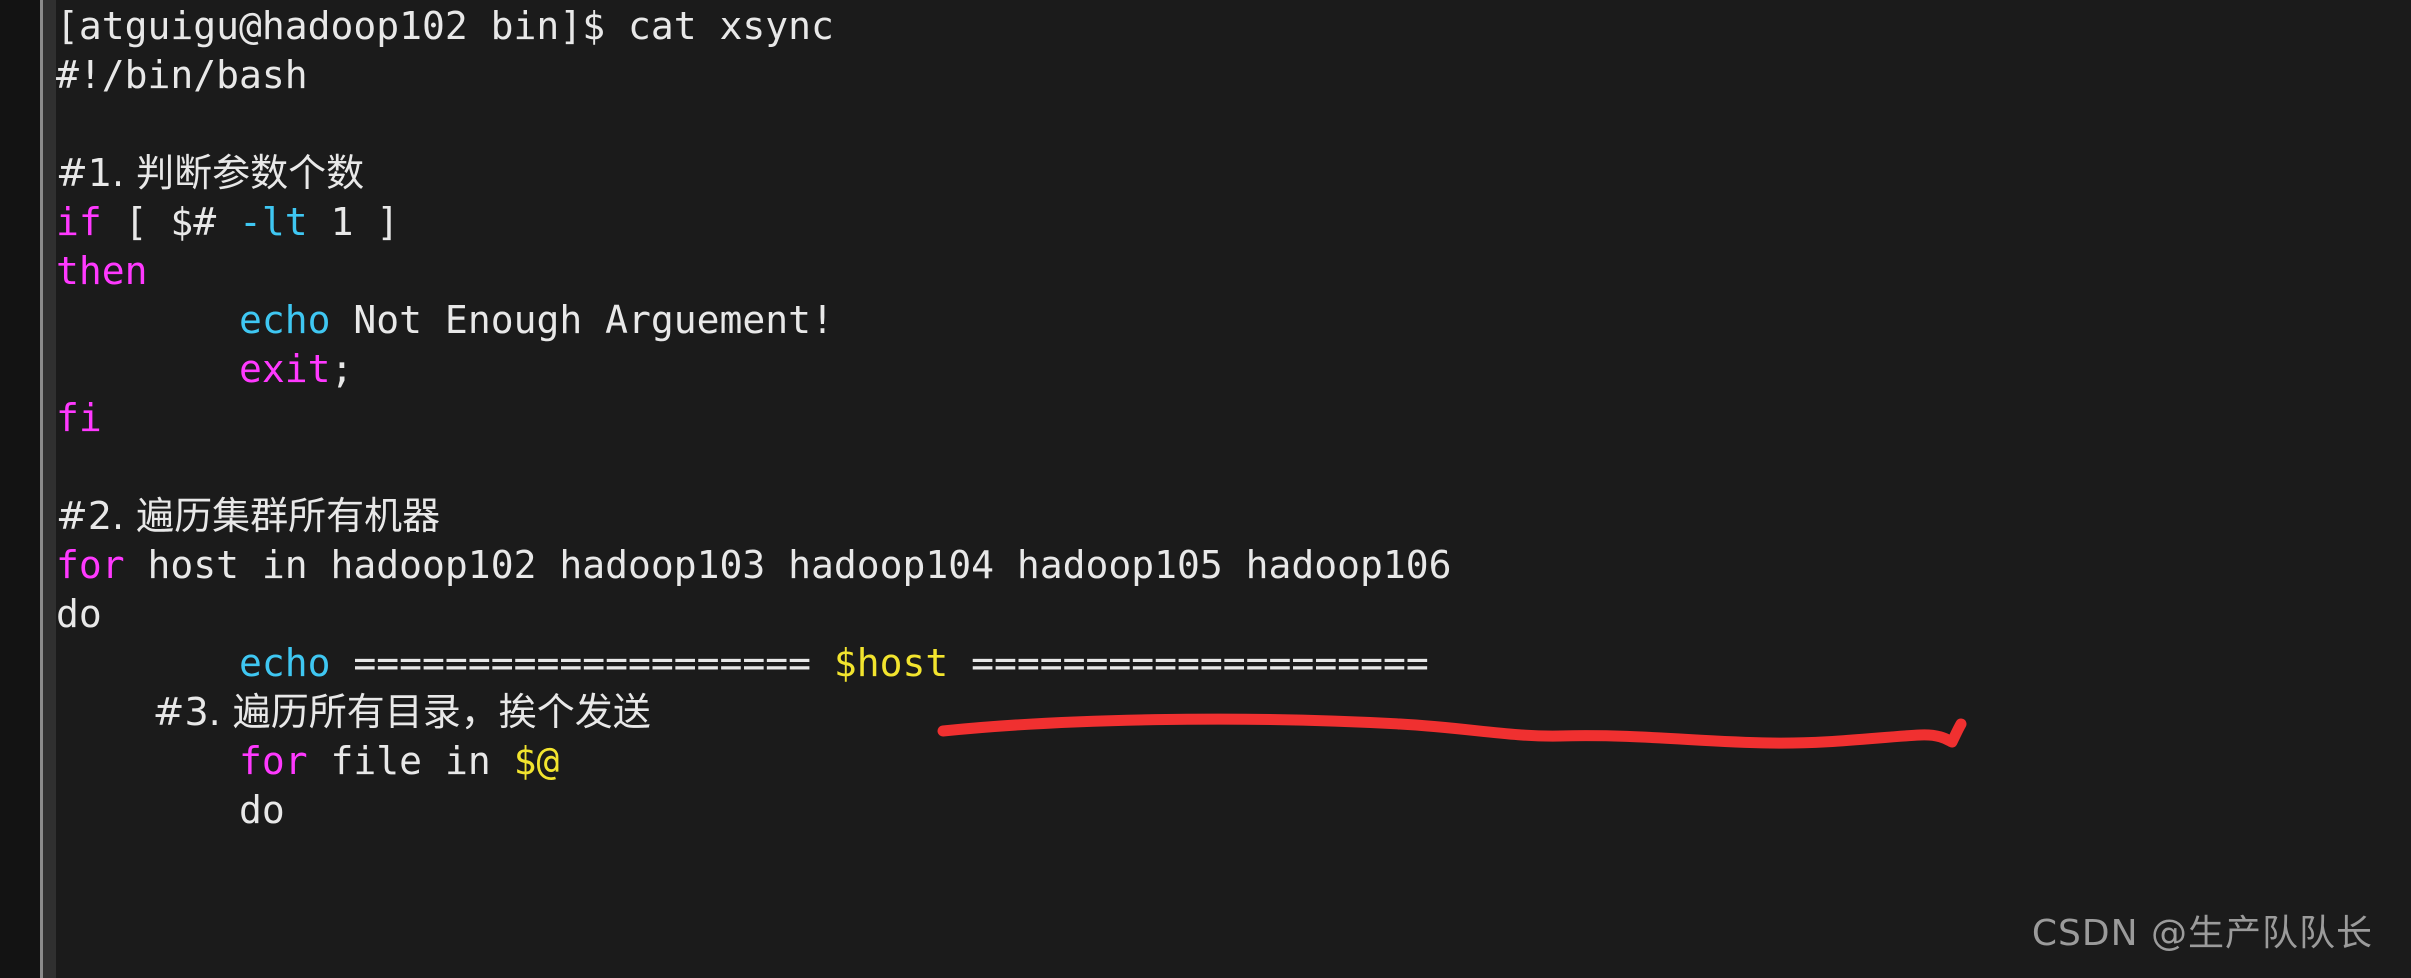 The width and height of the screenshot is (2411, 978). What do you see at coordinates (1233, 712) in the screenshot?
I see `terminal-line: #3. 遍历所有目录，挨个发送` at bounding box center [1233, 712].